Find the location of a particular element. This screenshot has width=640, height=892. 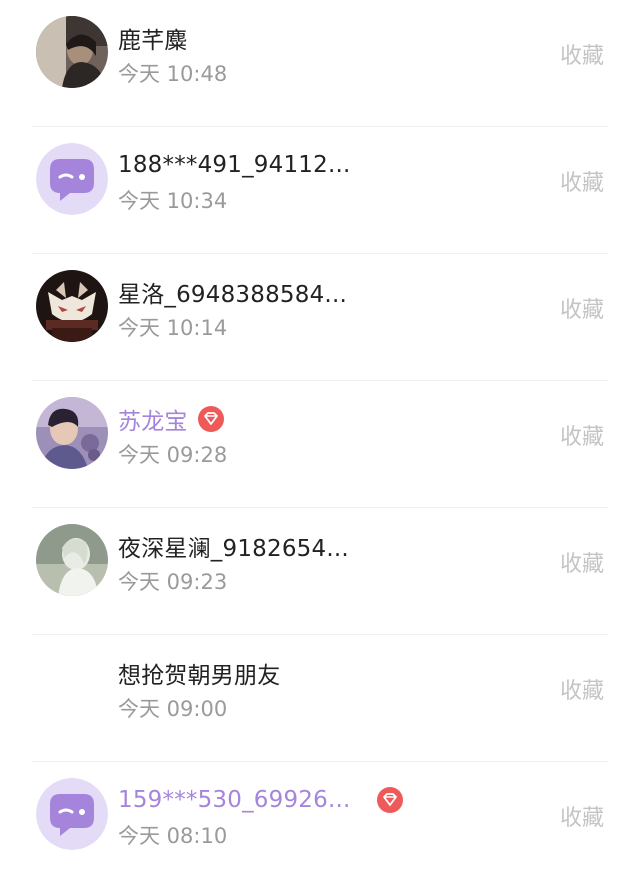

list-item: 想抢贺朝男朋友 今天 09:00 收藏 is located at coordinates (320, 698).